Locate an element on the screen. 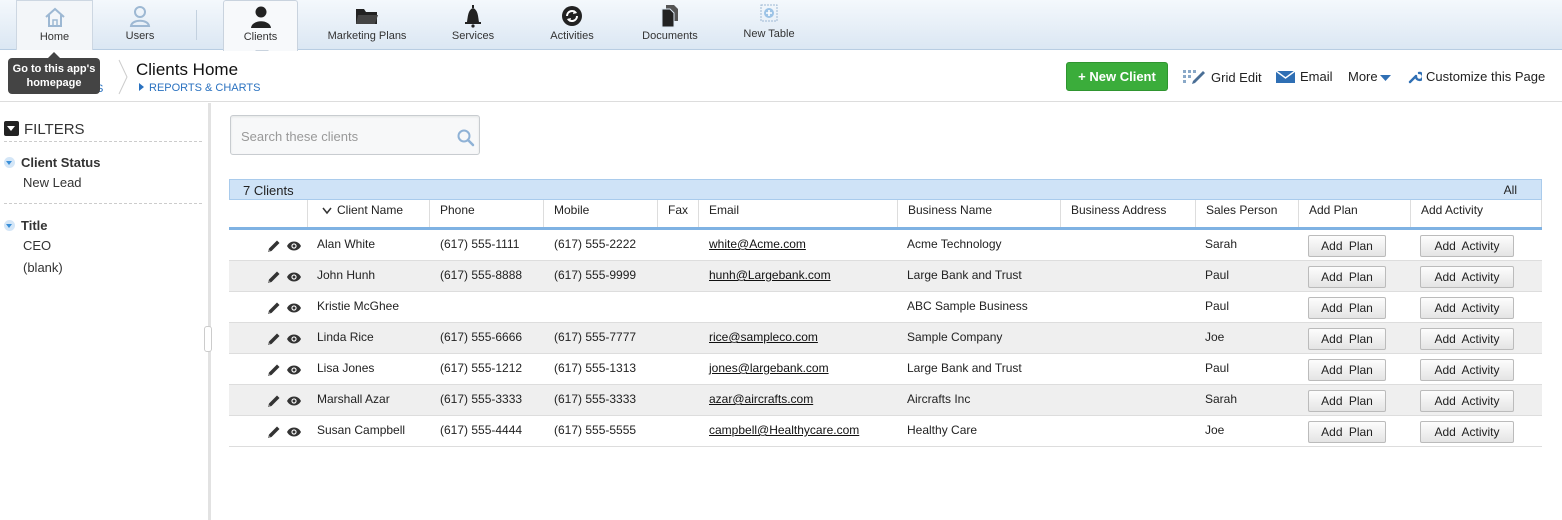 This screenshot has height=520, width=1562. filter-group-title: Client Status is located at coordinates (52, 162).